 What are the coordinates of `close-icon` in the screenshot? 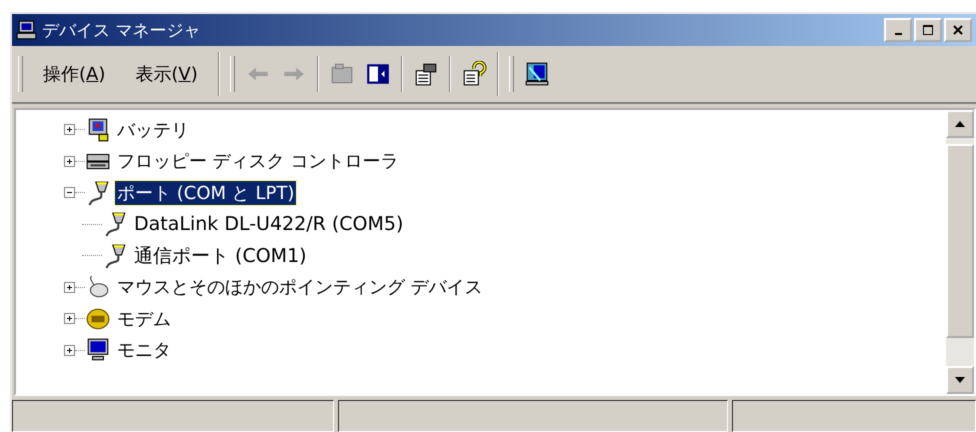 It's located at (958, 30).